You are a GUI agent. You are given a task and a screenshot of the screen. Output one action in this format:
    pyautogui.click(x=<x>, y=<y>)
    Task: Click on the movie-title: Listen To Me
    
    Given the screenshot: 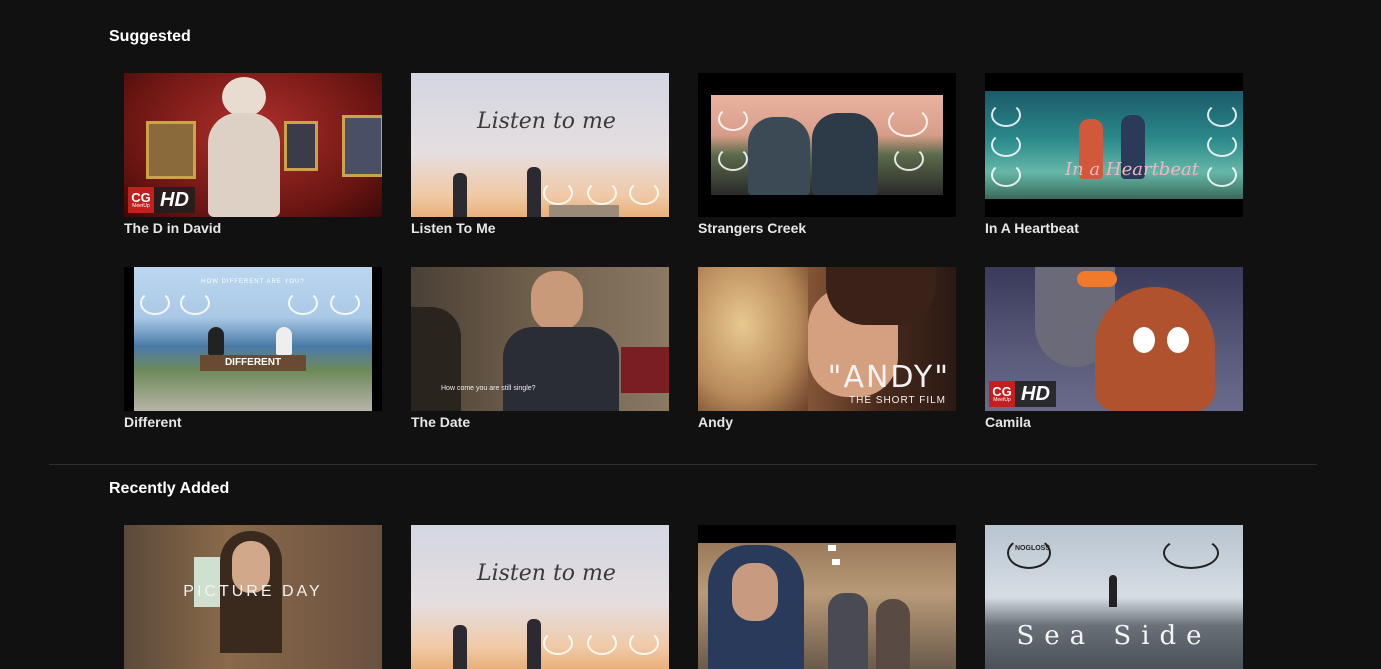 What is the action you would take?
    pyautogui.click(x=540, y=228)
    